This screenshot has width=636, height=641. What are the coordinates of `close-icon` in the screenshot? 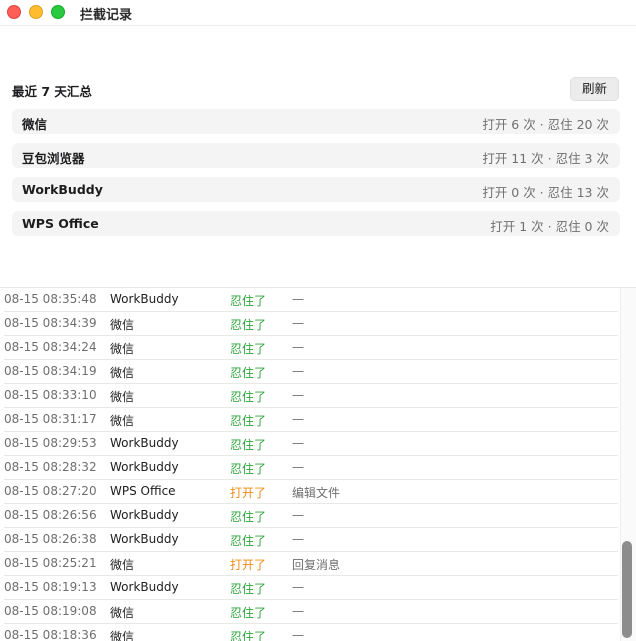 It's located at (14, 12).